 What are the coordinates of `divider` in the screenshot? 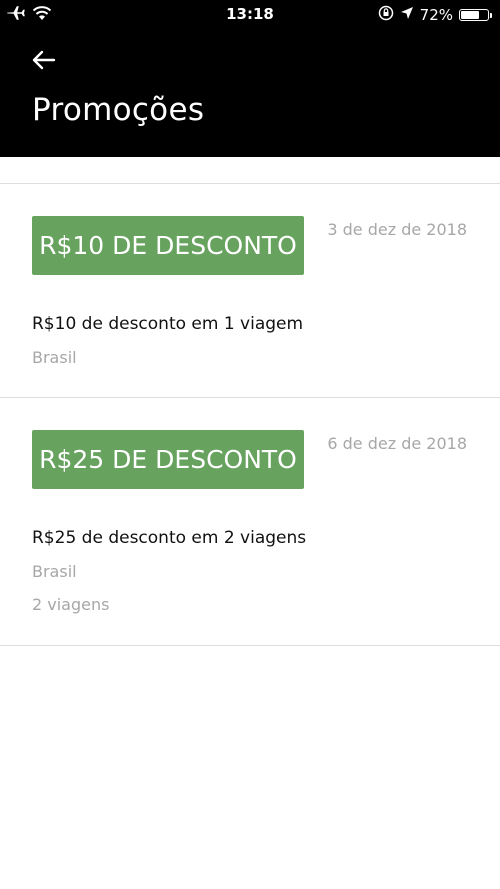 It's located at (250, 645).